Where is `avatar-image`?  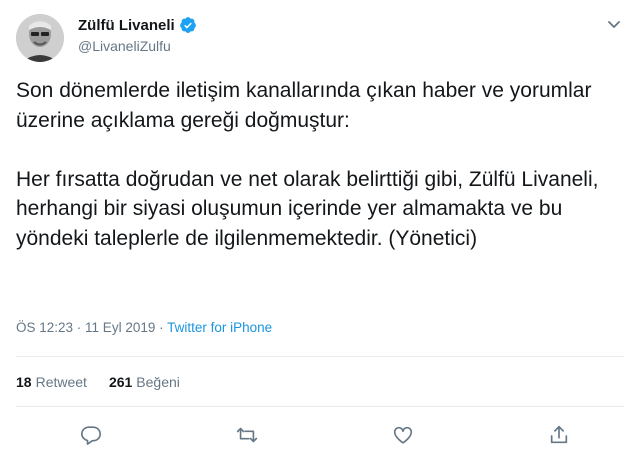
avatar-image is located at coordinates (40, 38).